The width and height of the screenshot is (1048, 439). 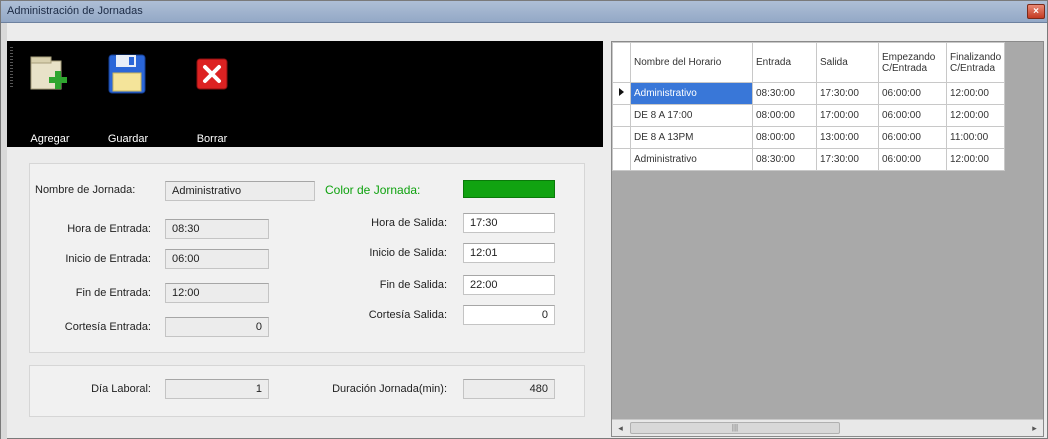 I want to click on fin-entrada-field: 12:00, so click(x=217, y=293).